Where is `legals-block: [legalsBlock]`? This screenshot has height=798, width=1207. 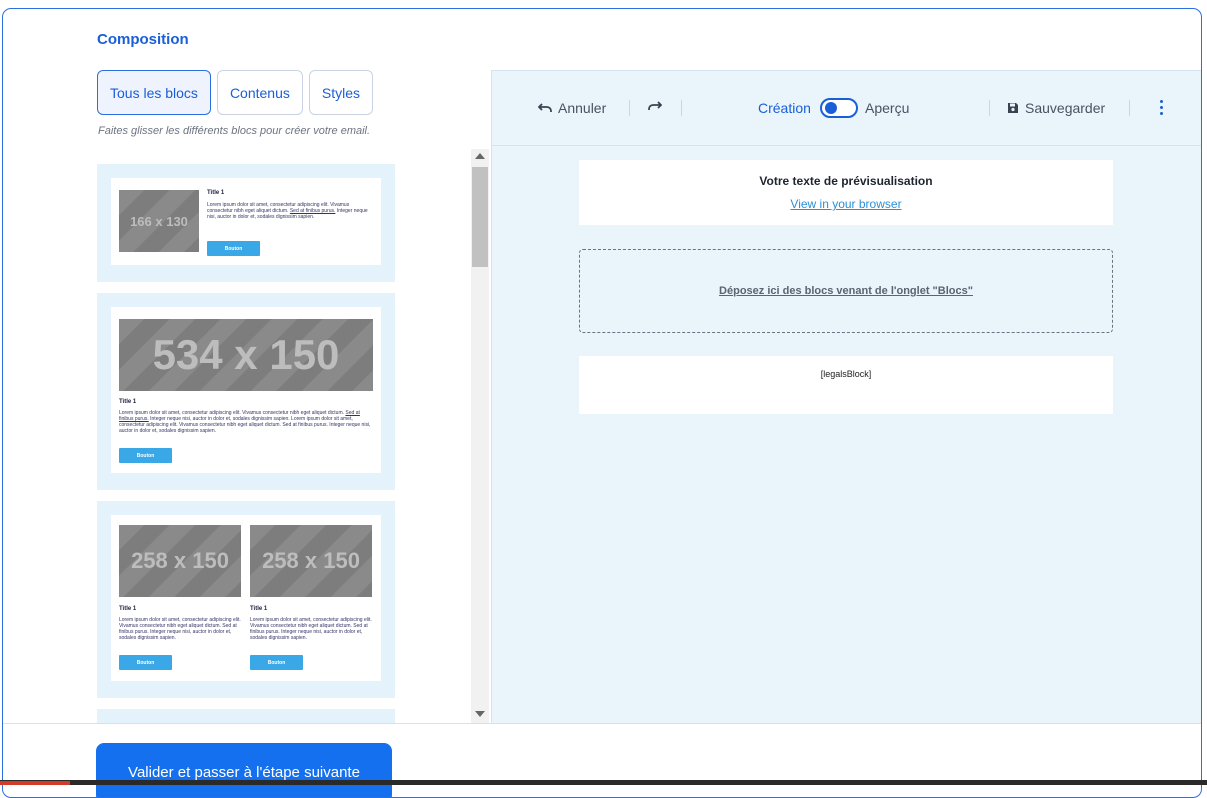 legals-block: [legalsBlock] is located at coordinates (846, 385).